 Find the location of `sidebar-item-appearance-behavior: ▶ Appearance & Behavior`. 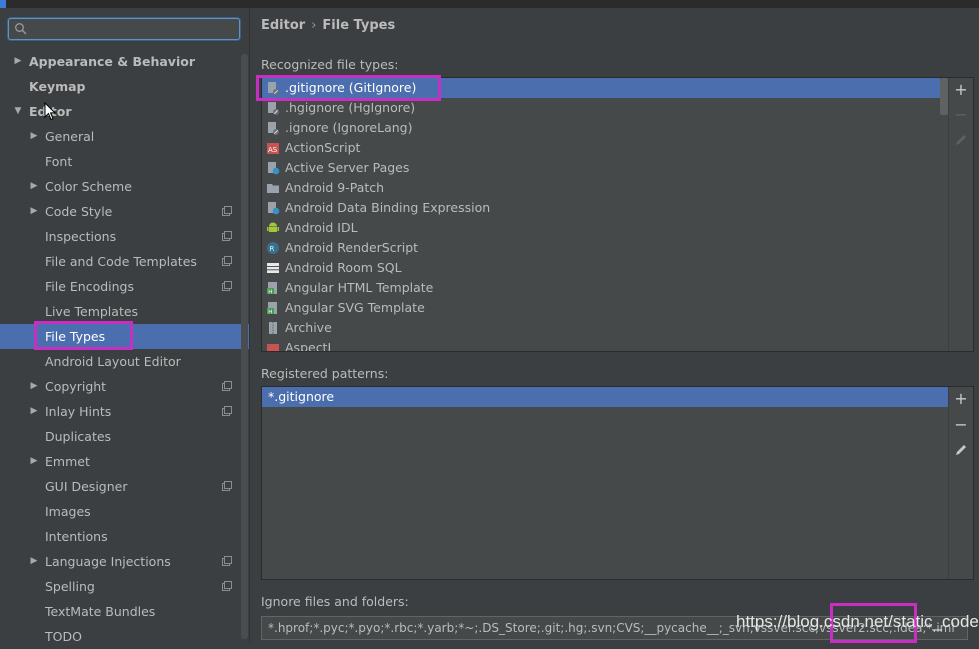

sidebar-item-appearance-behavior: ▶ Appearance & Behavior is located at coordinates (124, 61).